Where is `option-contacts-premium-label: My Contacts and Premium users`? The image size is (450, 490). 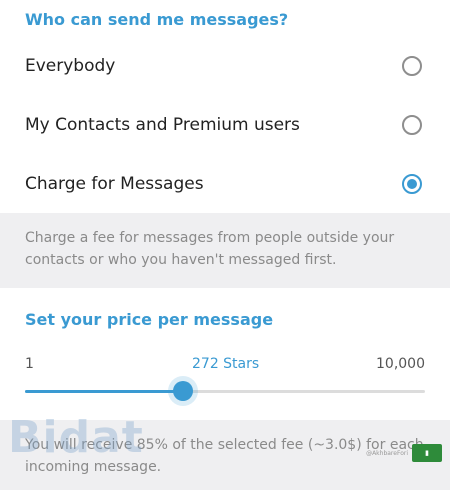
option-contacts-premium-label: My Contacts and Premium users is located at coordinates (162, 125).